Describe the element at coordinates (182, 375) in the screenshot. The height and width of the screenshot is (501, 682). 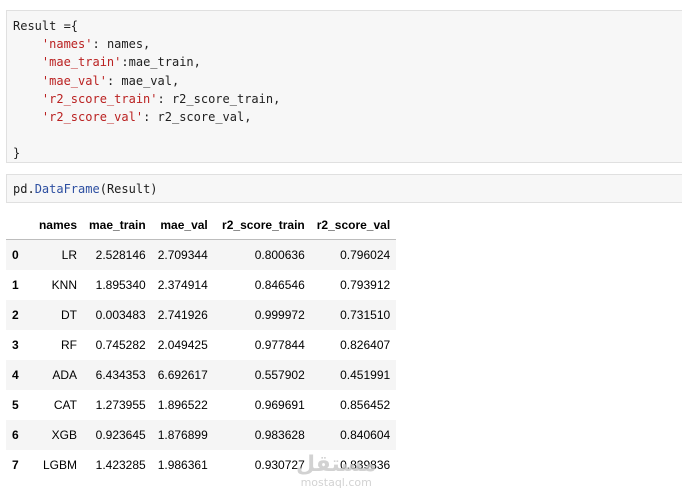
I see `cell-mae-val: 6.692617` at that location.